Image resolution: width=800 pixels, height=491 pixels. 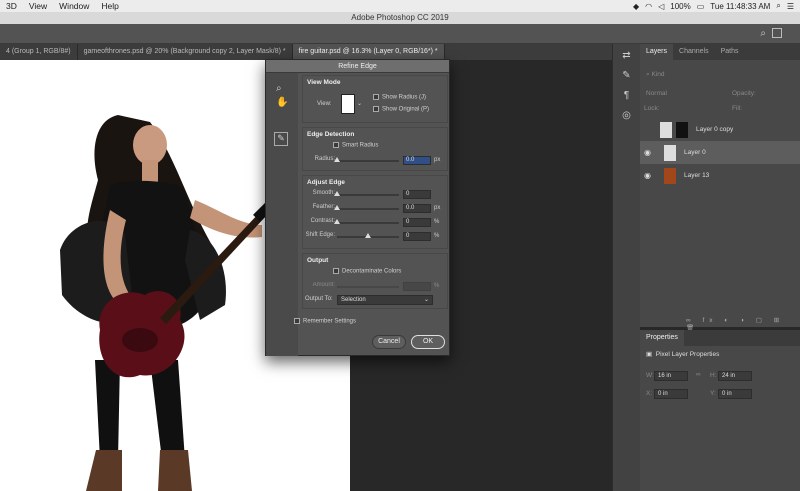 I want to click on smooth-slider, so click(x=366, y=193).